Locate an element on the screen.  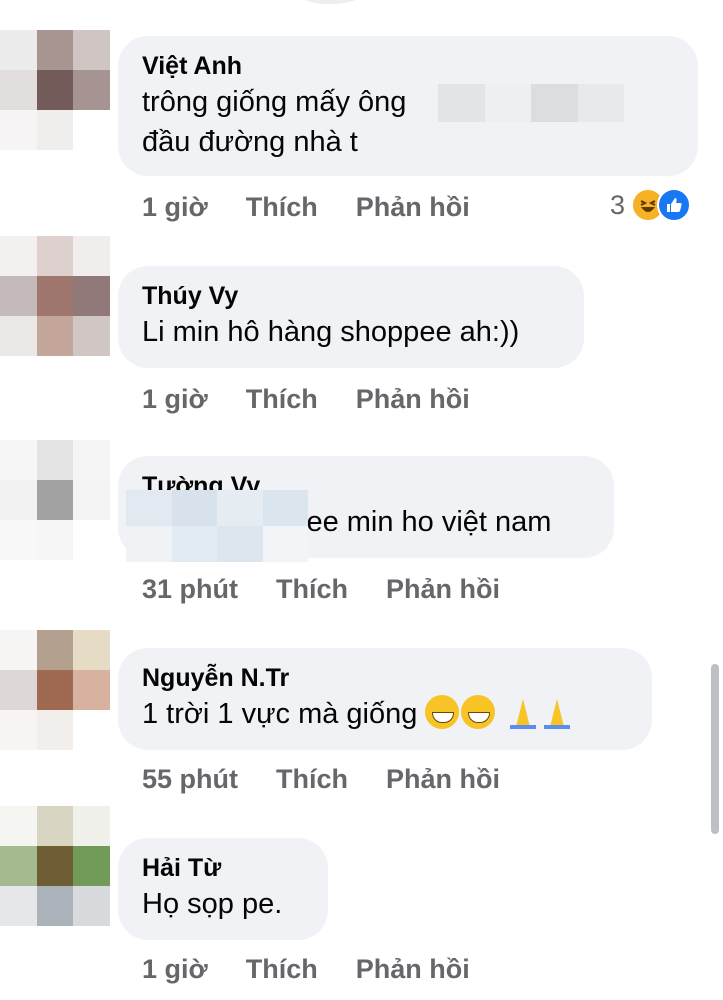
comment-text: Li min hô hàng shoppee ah:)) is located at coordinates (350, 332).